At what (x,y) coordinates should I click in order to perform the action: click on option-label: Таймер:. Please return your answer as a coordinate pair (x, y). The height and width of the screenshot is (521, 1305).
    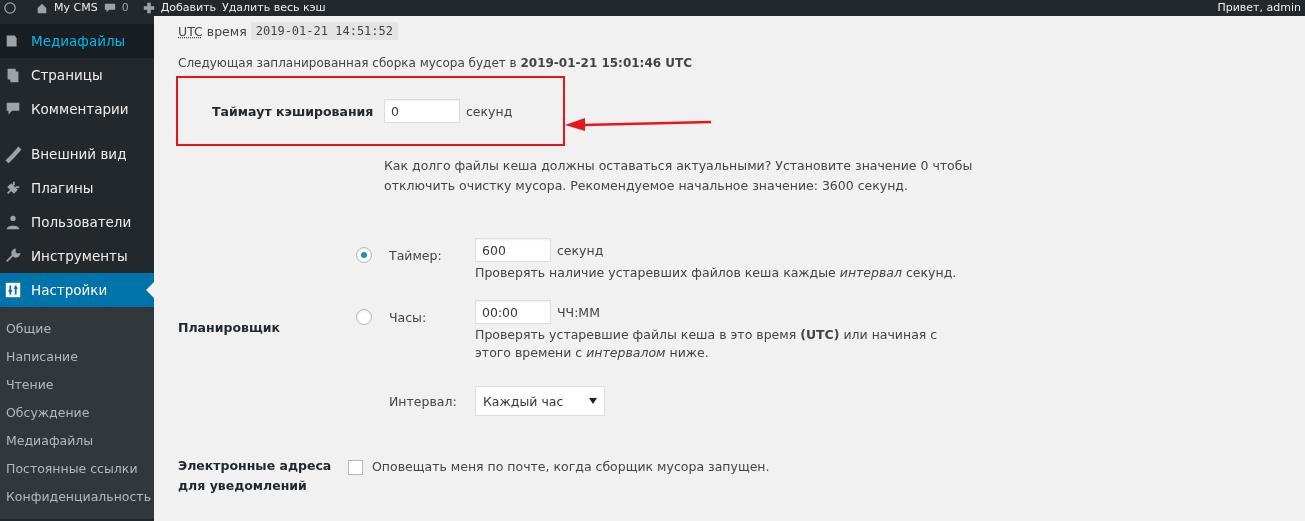
    Looking at the image, I should click on (416, 255).